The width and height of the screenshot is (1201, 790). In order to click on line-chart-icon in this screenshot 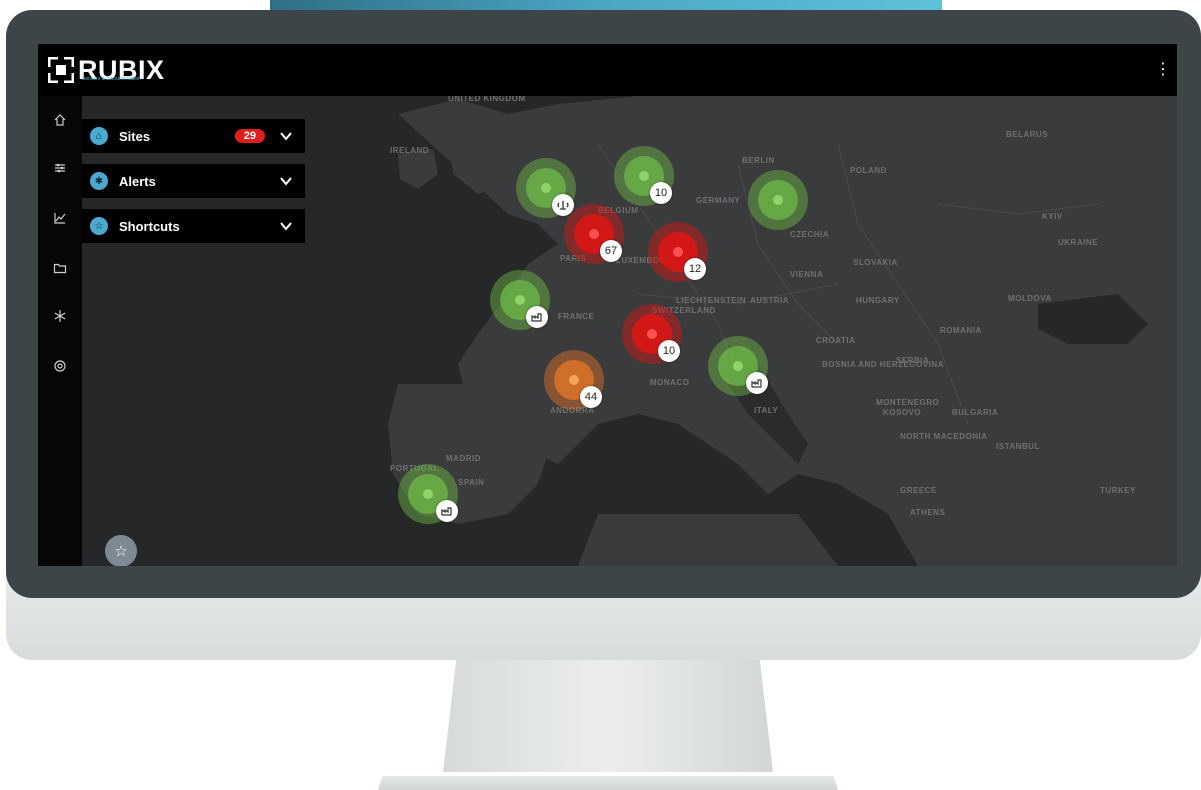, I will do `click(60, 220)`.